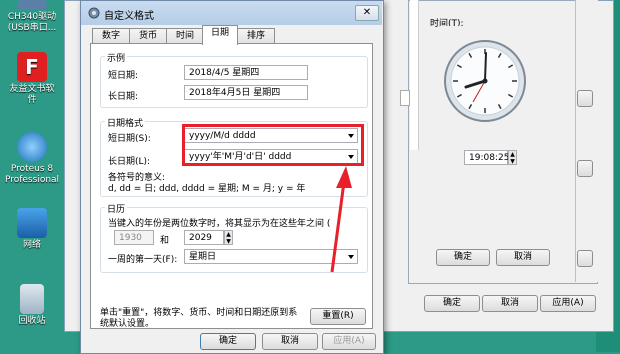  I want to click on desktop-icon-label: 网络, so click(31, 245).